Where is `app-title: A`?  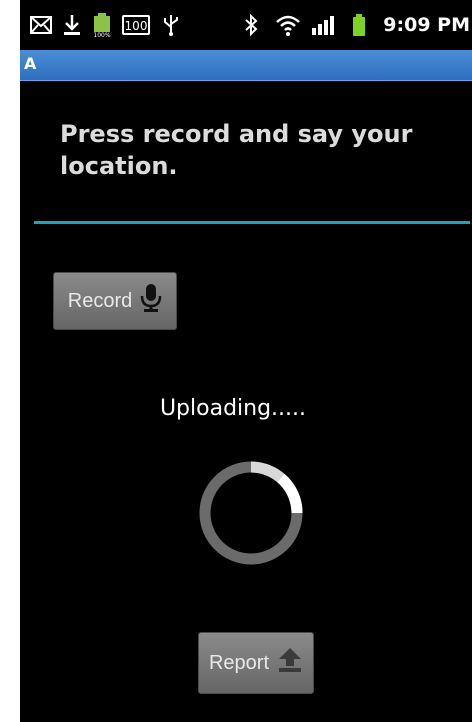
app-title: A is located at coordinates (30, 63).